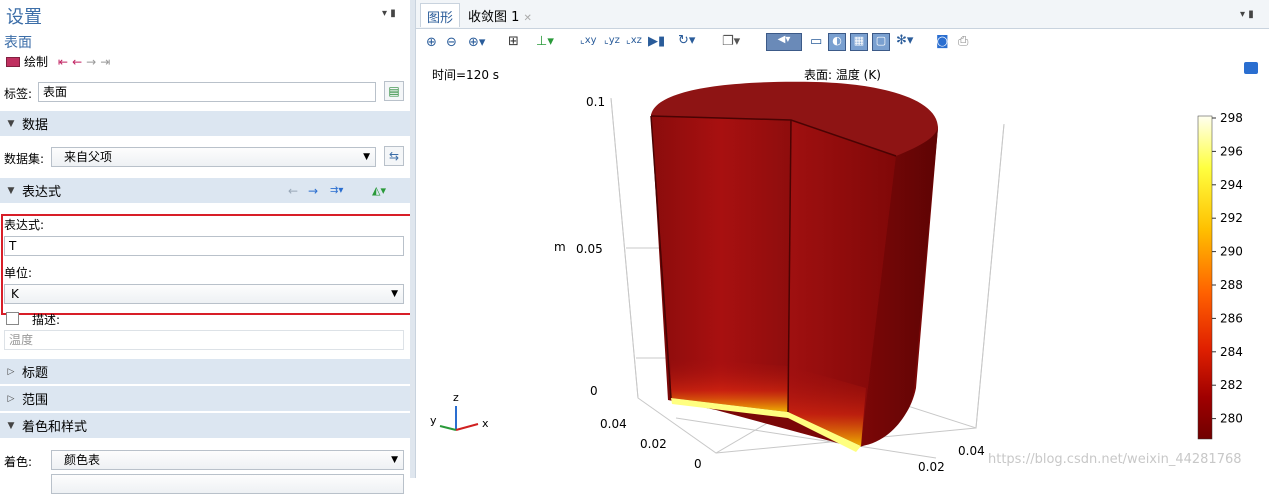 Image resolution: width=1269 pixels, height=494 pixels. I want to click on expression-label: 表达式:, so click(24, 225).